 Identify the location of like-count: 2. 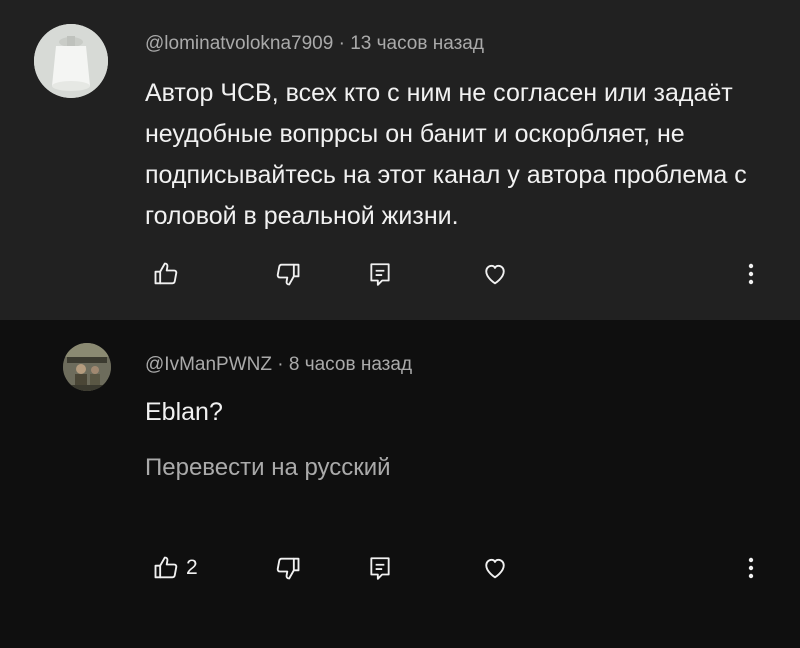
(192, 567).